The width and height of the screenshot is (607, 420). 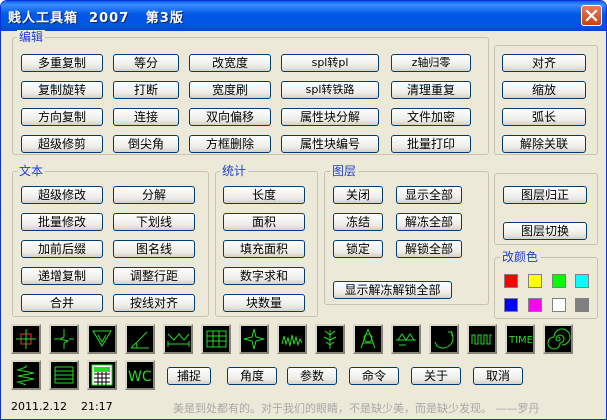 What do you see at coordinates (154, 303) in the screenshot?
I see `button-align-to-line: 按线对齐` at bounding box center [154, 303].